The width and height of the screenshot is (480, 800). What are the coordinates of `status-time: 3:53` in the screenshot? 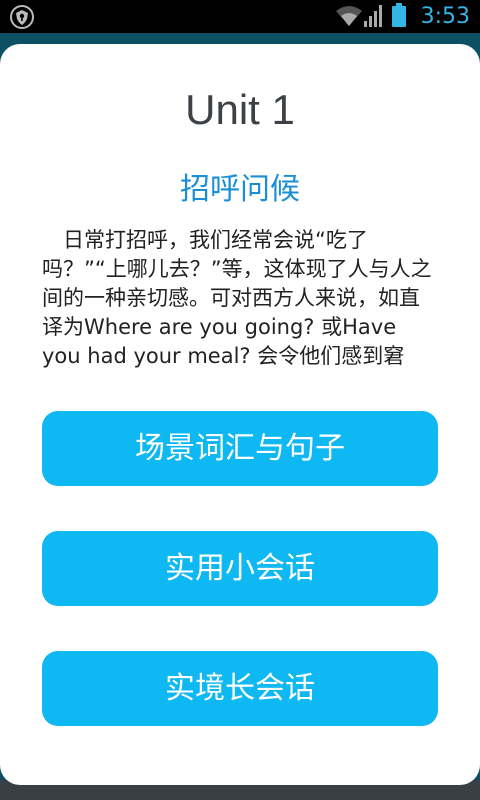 It's located at (445, 16).